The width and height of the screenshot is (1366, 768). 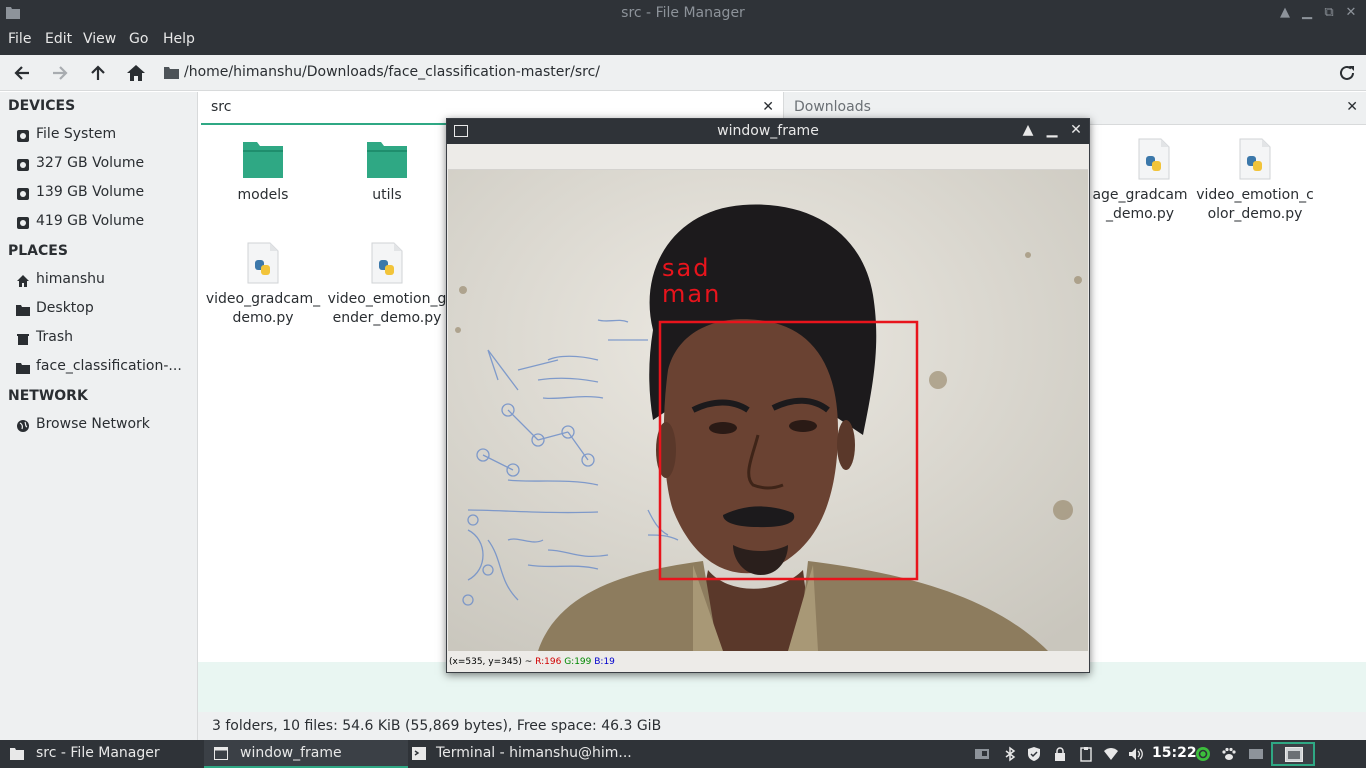 I want to click on back-arrow-icon, so click(x=22, y=73).